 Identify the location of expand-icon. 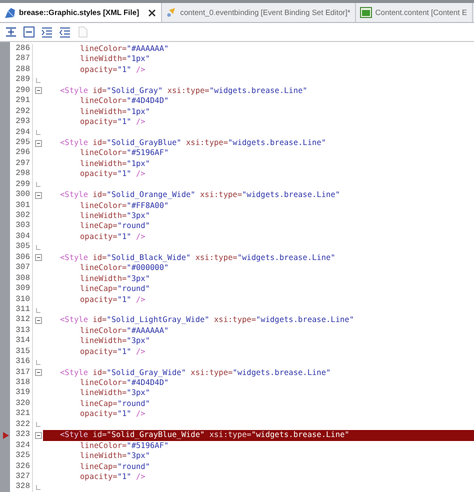
(11, 32).